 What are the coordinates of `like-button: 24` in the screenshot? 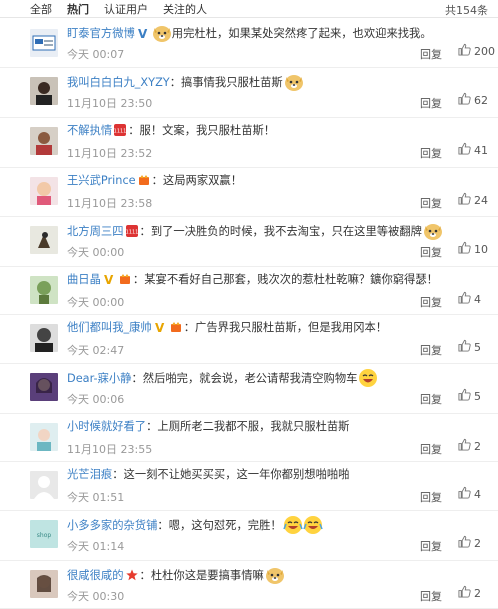 It's located at (473, 200).